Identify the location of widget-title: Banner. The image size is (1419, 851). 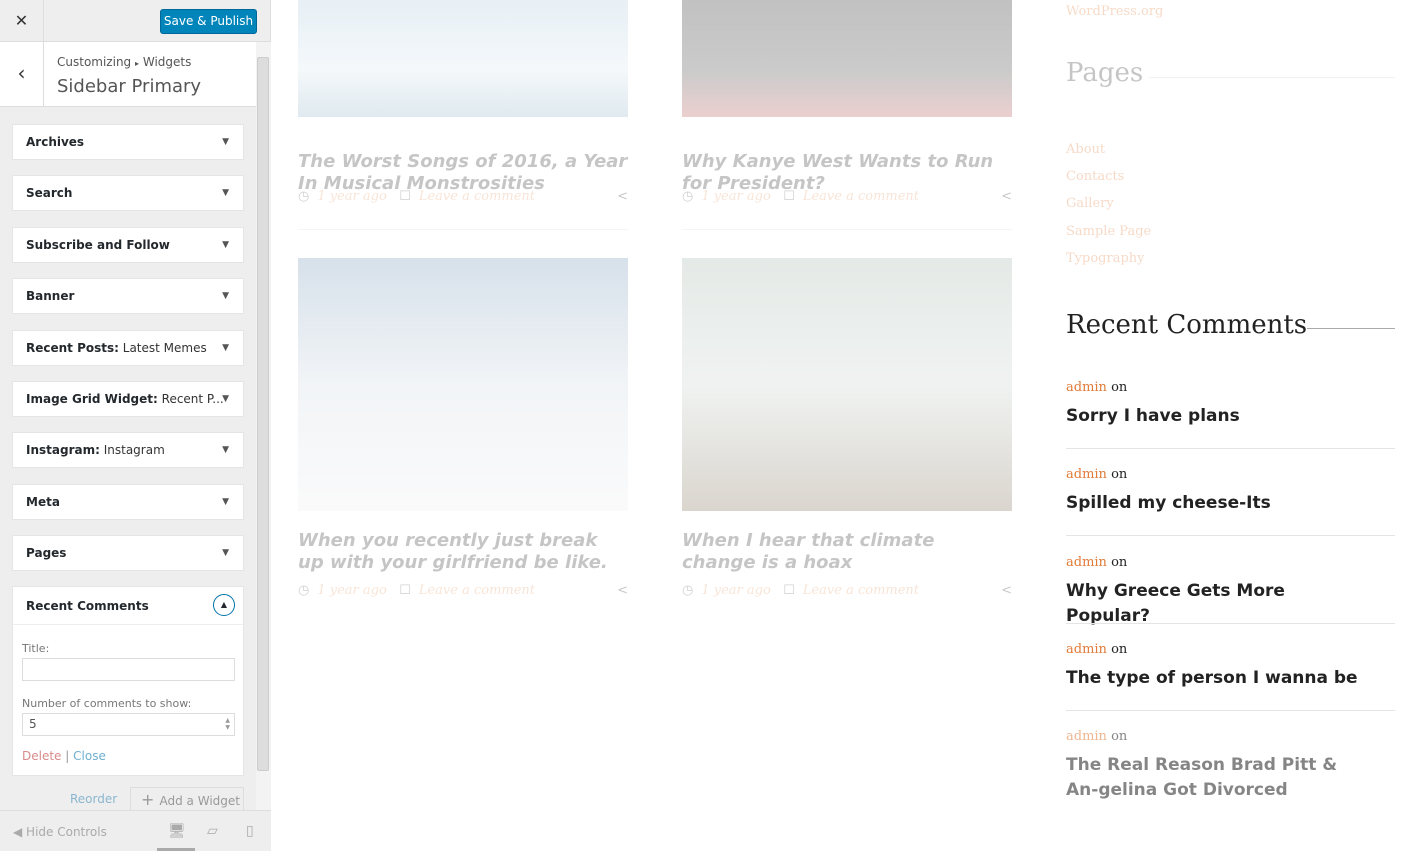
(50, 296).